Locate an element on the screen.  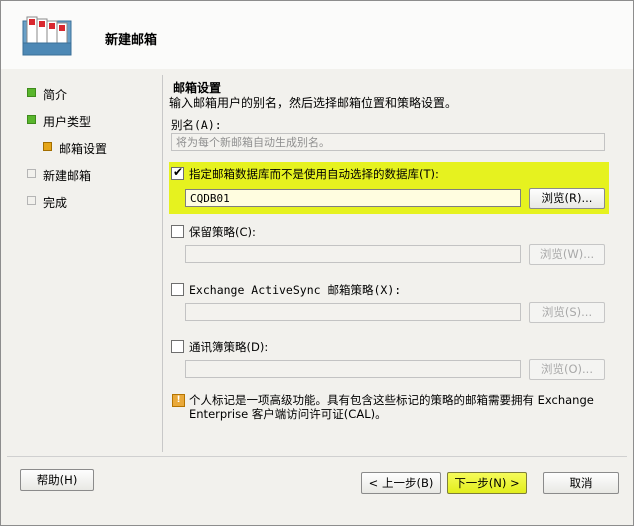
step-label: 新建邮箱 is located at coordinates (67, 176).